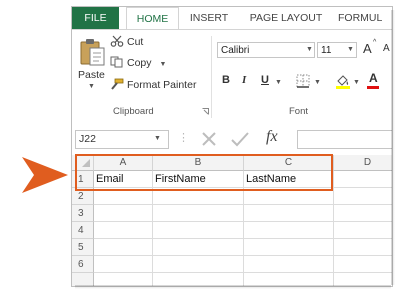 The width and height of the screenshot is (397, 293). What do you see at coordinates (135, 42) in the screenshot?
I see `cut-label: Cut` at bounding box center [135, 42].